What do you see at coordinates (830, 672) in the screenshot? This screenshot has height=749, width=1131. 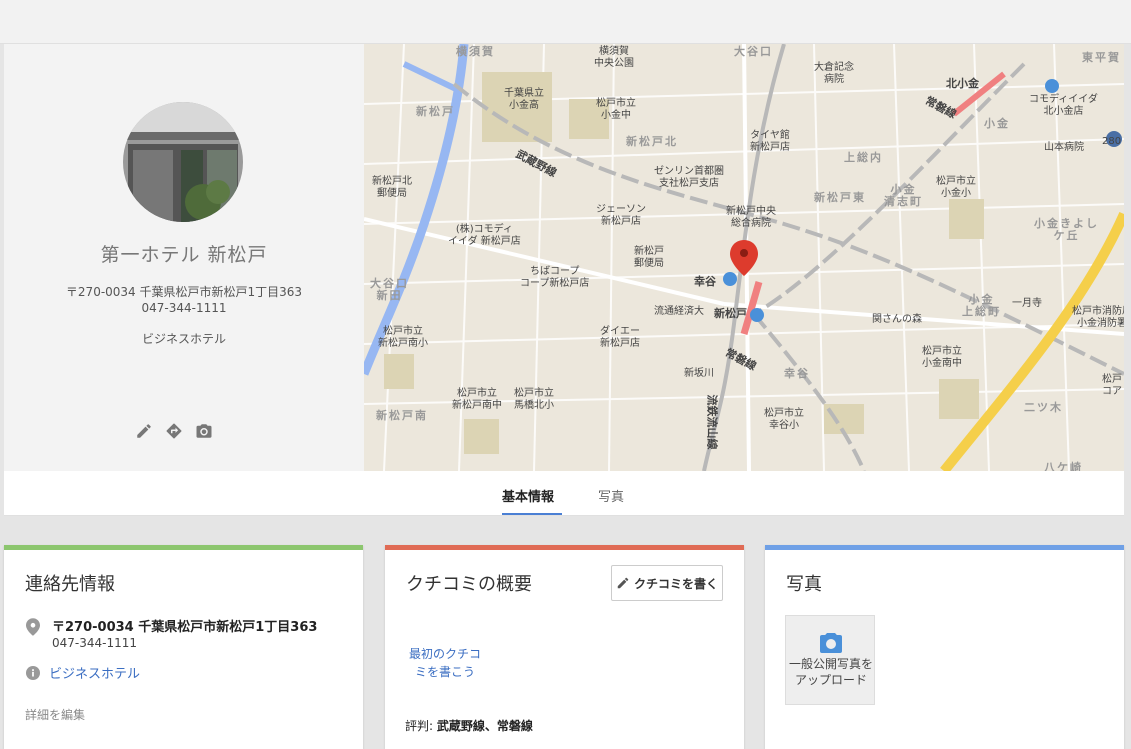 I see `upload-photo-label: 一般公開写真をアップロード` at bounding box center [830, 672].